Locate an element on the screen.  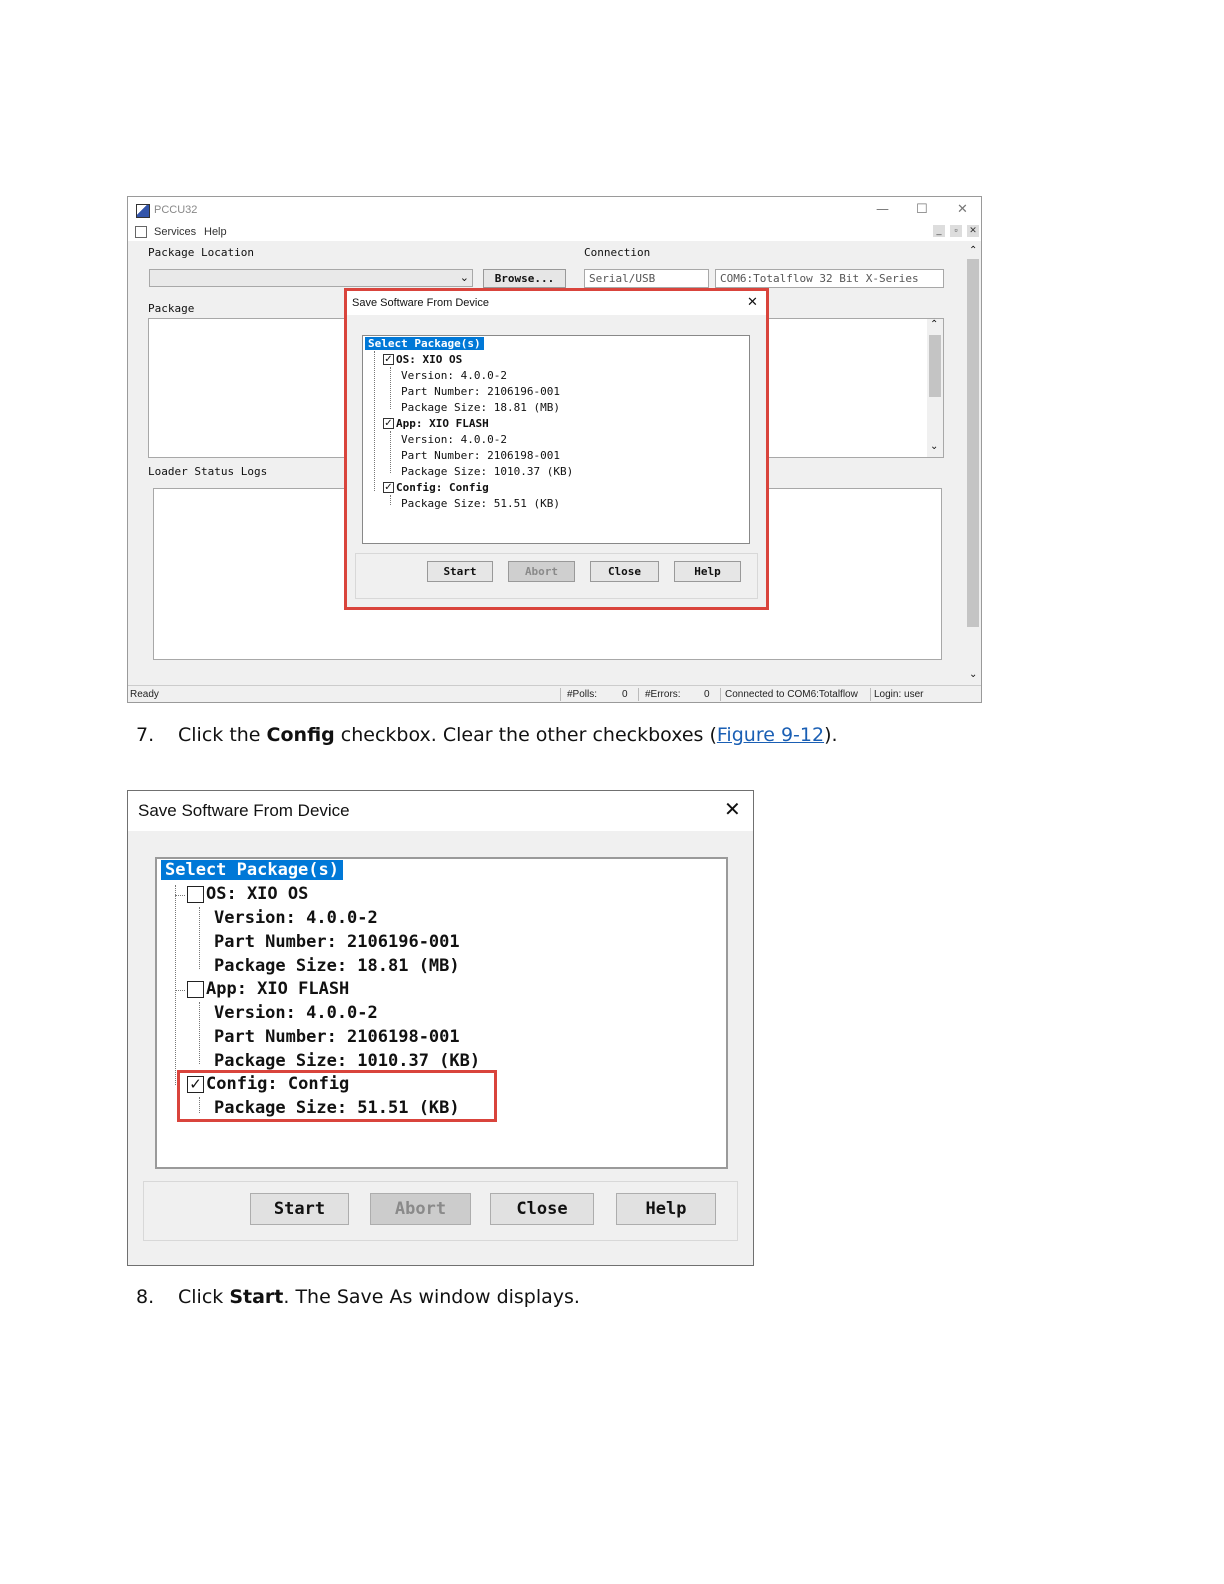
step-7-bold: Config is located at coordinates (300, 735).